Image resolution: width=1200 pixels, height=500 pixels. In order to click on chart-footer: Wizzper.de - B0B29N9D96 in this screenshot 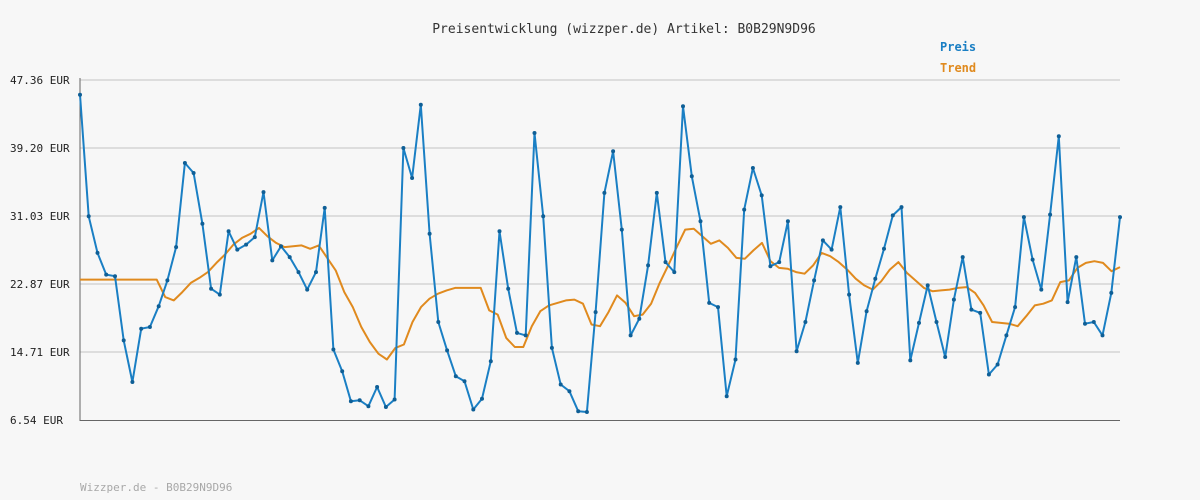, I will do `click(156, 487)`.